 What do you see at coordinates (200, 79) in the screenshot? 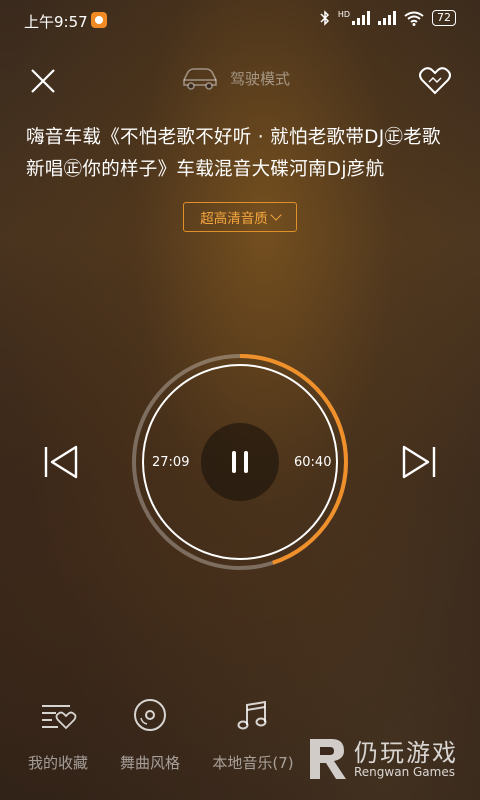
I see `car-icon` at bounding box center [200, 79].